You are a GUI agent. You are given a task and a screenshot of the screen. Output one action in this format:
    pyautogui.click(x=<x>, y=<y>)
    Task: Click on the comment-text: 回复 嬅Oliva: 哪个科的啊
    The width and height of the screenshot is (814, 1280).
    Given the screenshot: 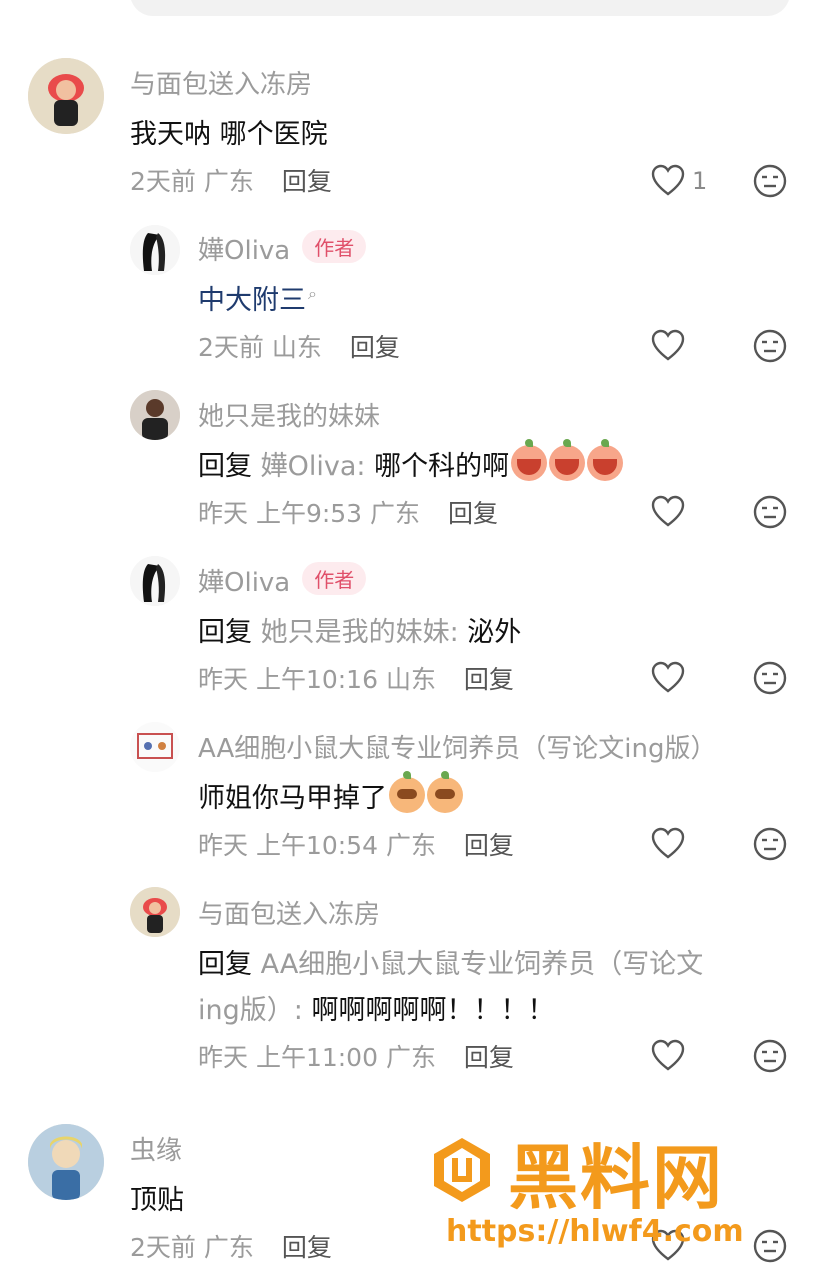 What is the action you would take?
    pyautogui.click(x=411, y=461)
    